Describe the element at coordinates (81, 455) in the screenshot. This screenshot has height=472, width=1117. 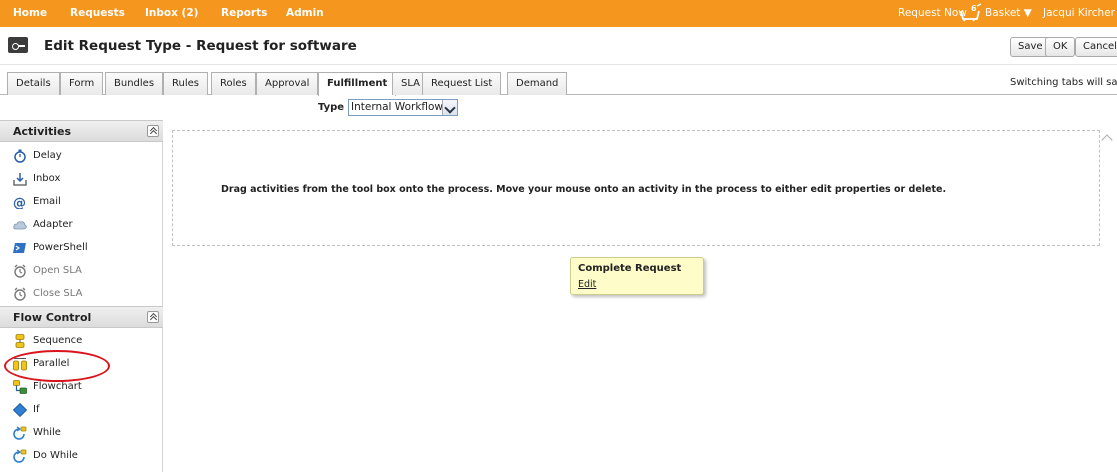
I see `flow-do-while: Do While` at that location.